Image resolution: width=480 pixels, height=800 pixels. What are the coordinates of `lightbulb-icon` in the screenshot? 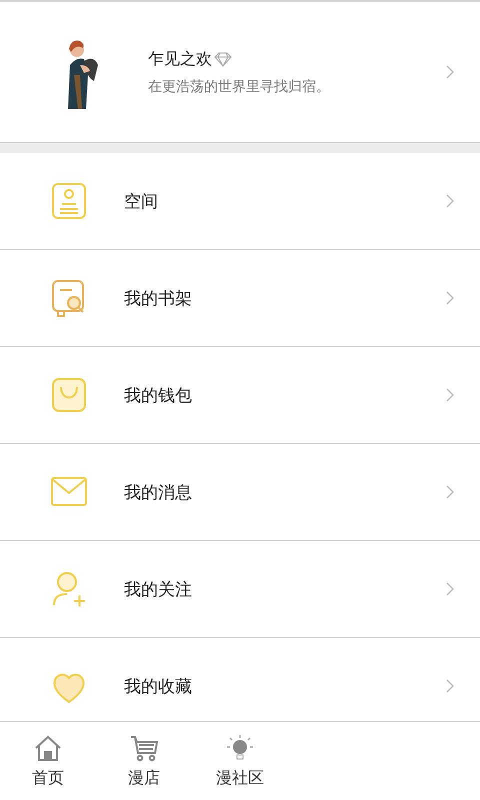 It's located at (240, 748).